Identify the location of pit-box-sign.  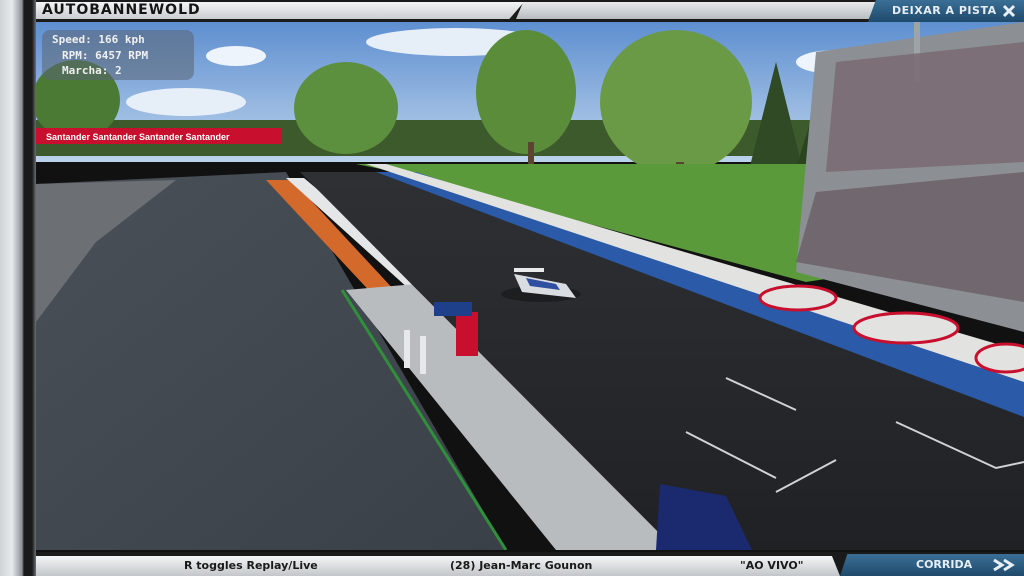
(467, 334).